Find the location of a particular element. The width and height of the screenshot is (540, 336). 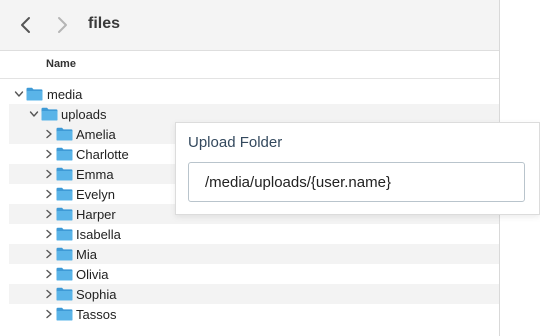

tree-label: Sophia is located at coordinates (96, 294).